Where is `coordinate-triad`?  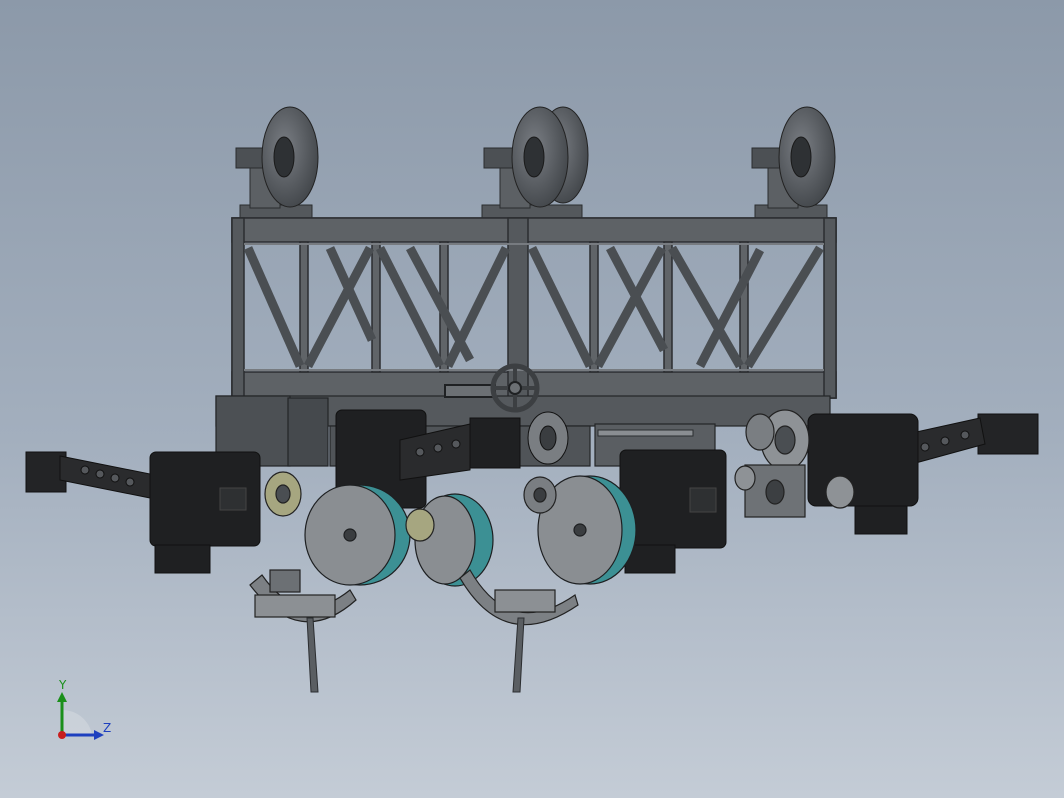 coordinate-triad is located at coordinates (80, 716).